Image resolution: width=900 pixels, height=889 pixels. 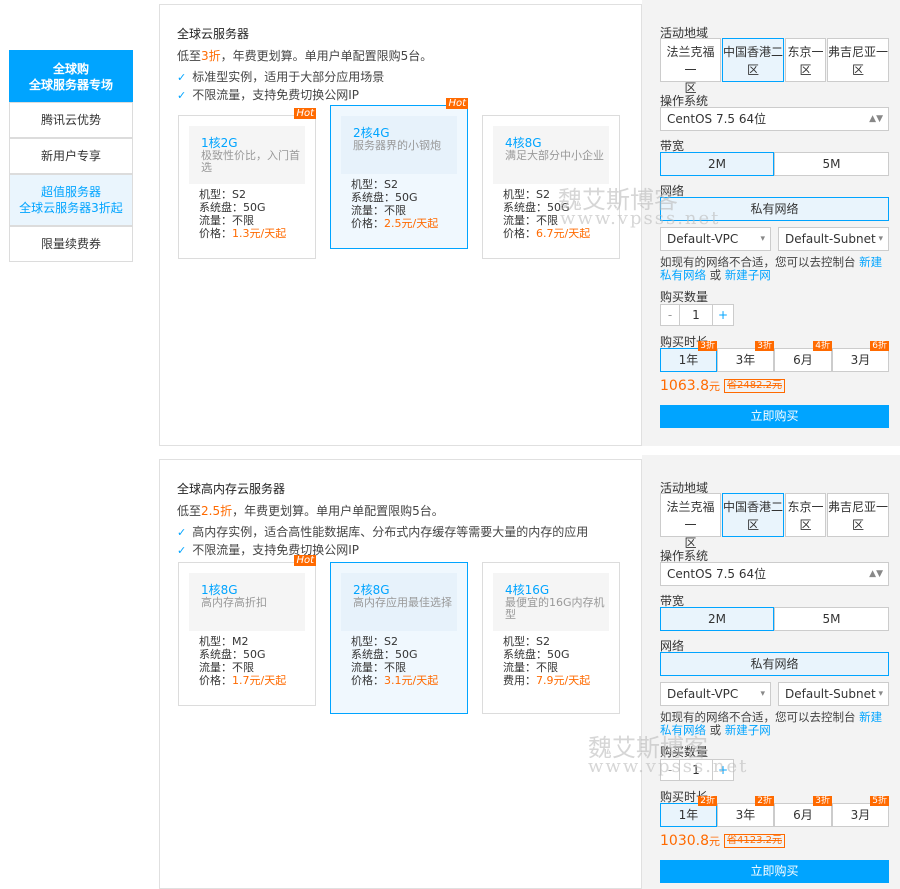 I want to click on price-label: 价格：, so click(x=367, y=223).